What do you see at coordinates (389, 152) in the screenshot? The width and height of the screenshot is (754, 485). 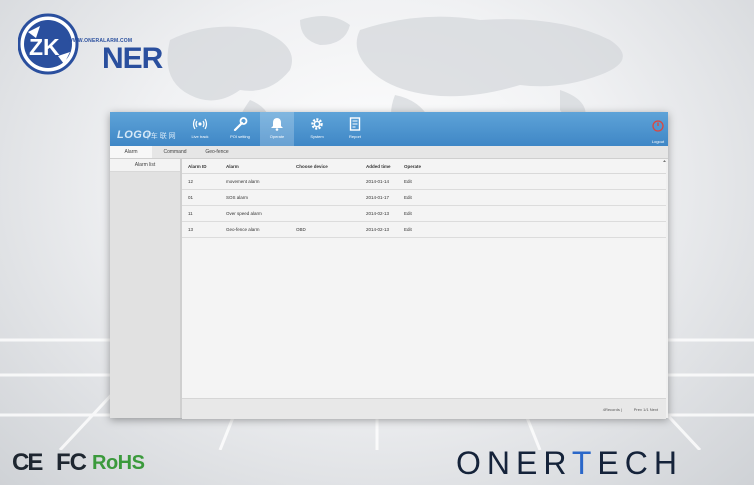 I see `tab-bar: Alarm Command Geo-fence` at bounding box center [389, 152].